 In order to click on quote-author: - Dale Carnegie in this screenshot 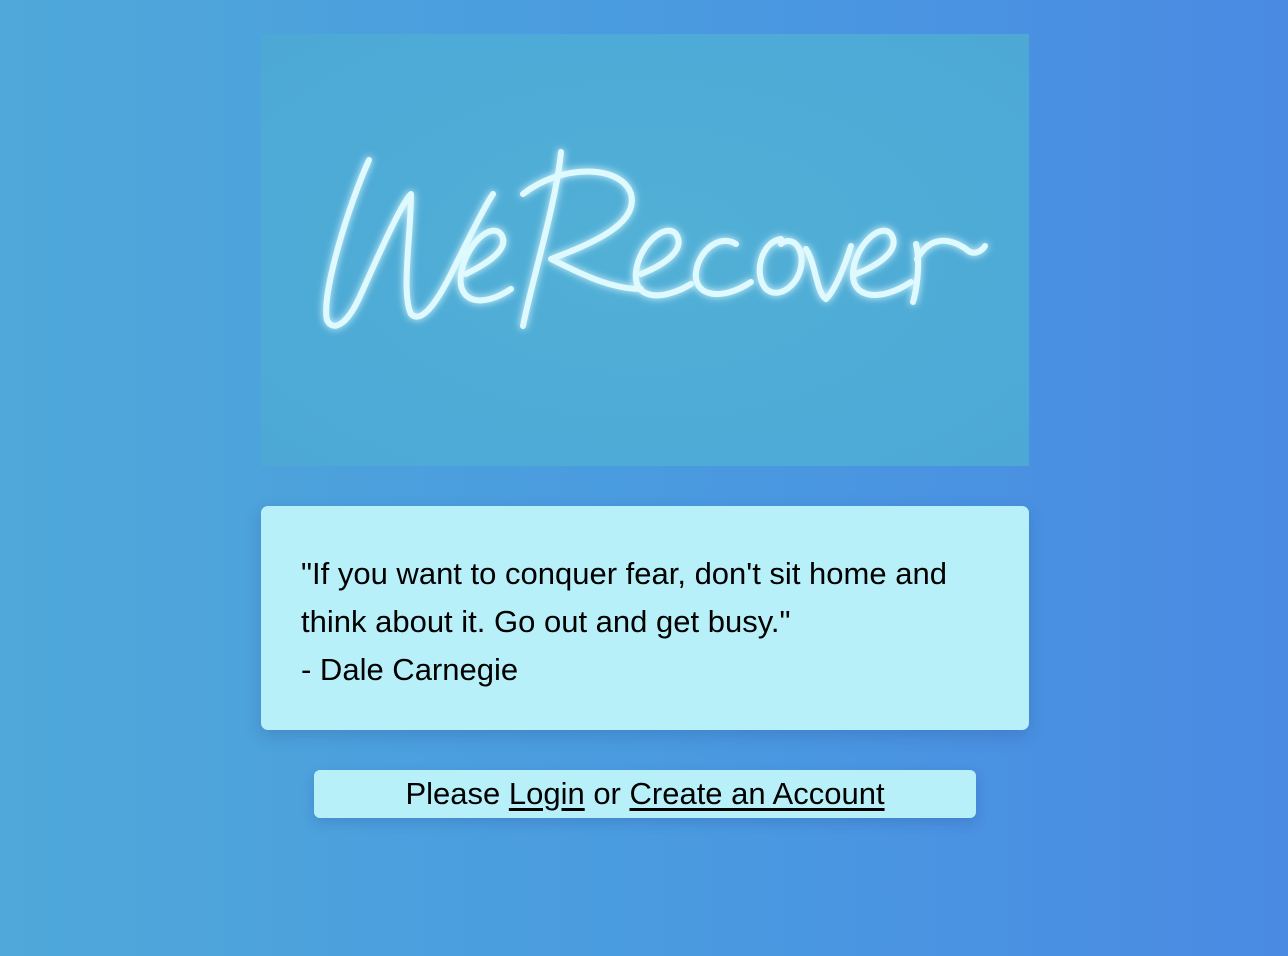, I will do `click(410, 669)`.